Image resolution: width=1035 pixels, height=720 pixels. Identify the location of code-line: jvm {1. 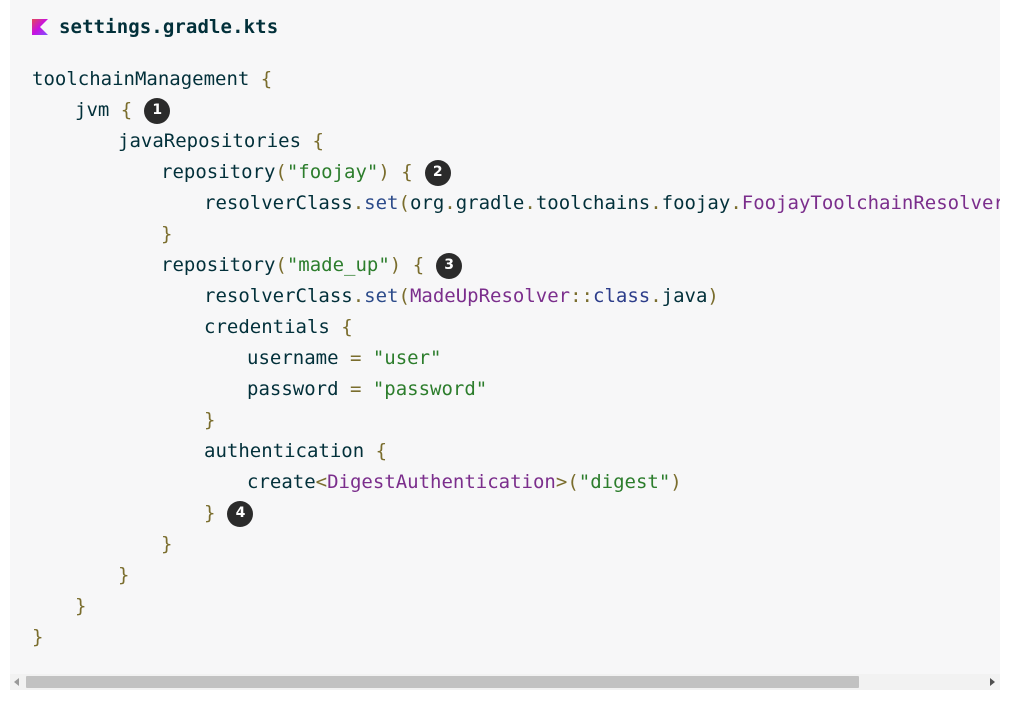
(516, 110).